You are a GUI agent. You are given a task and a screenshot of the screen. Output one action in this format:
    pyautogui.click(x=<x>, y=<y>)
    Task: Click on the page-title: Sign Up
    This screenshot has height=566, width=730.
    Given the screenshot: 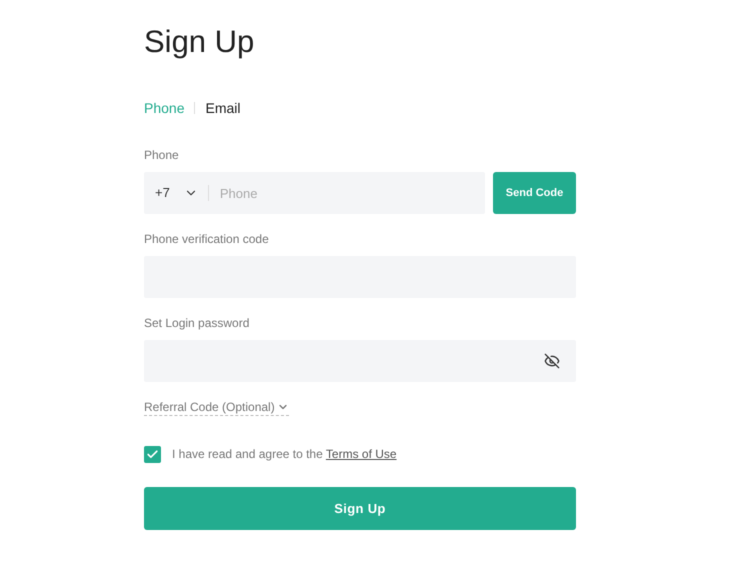 What is the action you would take?
    pyautogui.click(x=200, y=42)
    